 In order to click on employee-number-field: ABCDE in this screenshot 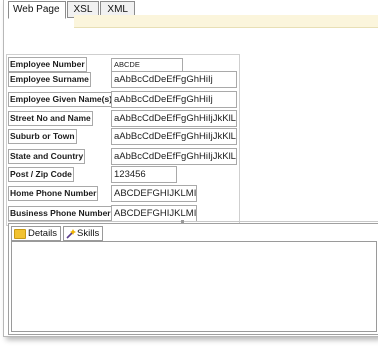, I will do `click(147, 65)`.